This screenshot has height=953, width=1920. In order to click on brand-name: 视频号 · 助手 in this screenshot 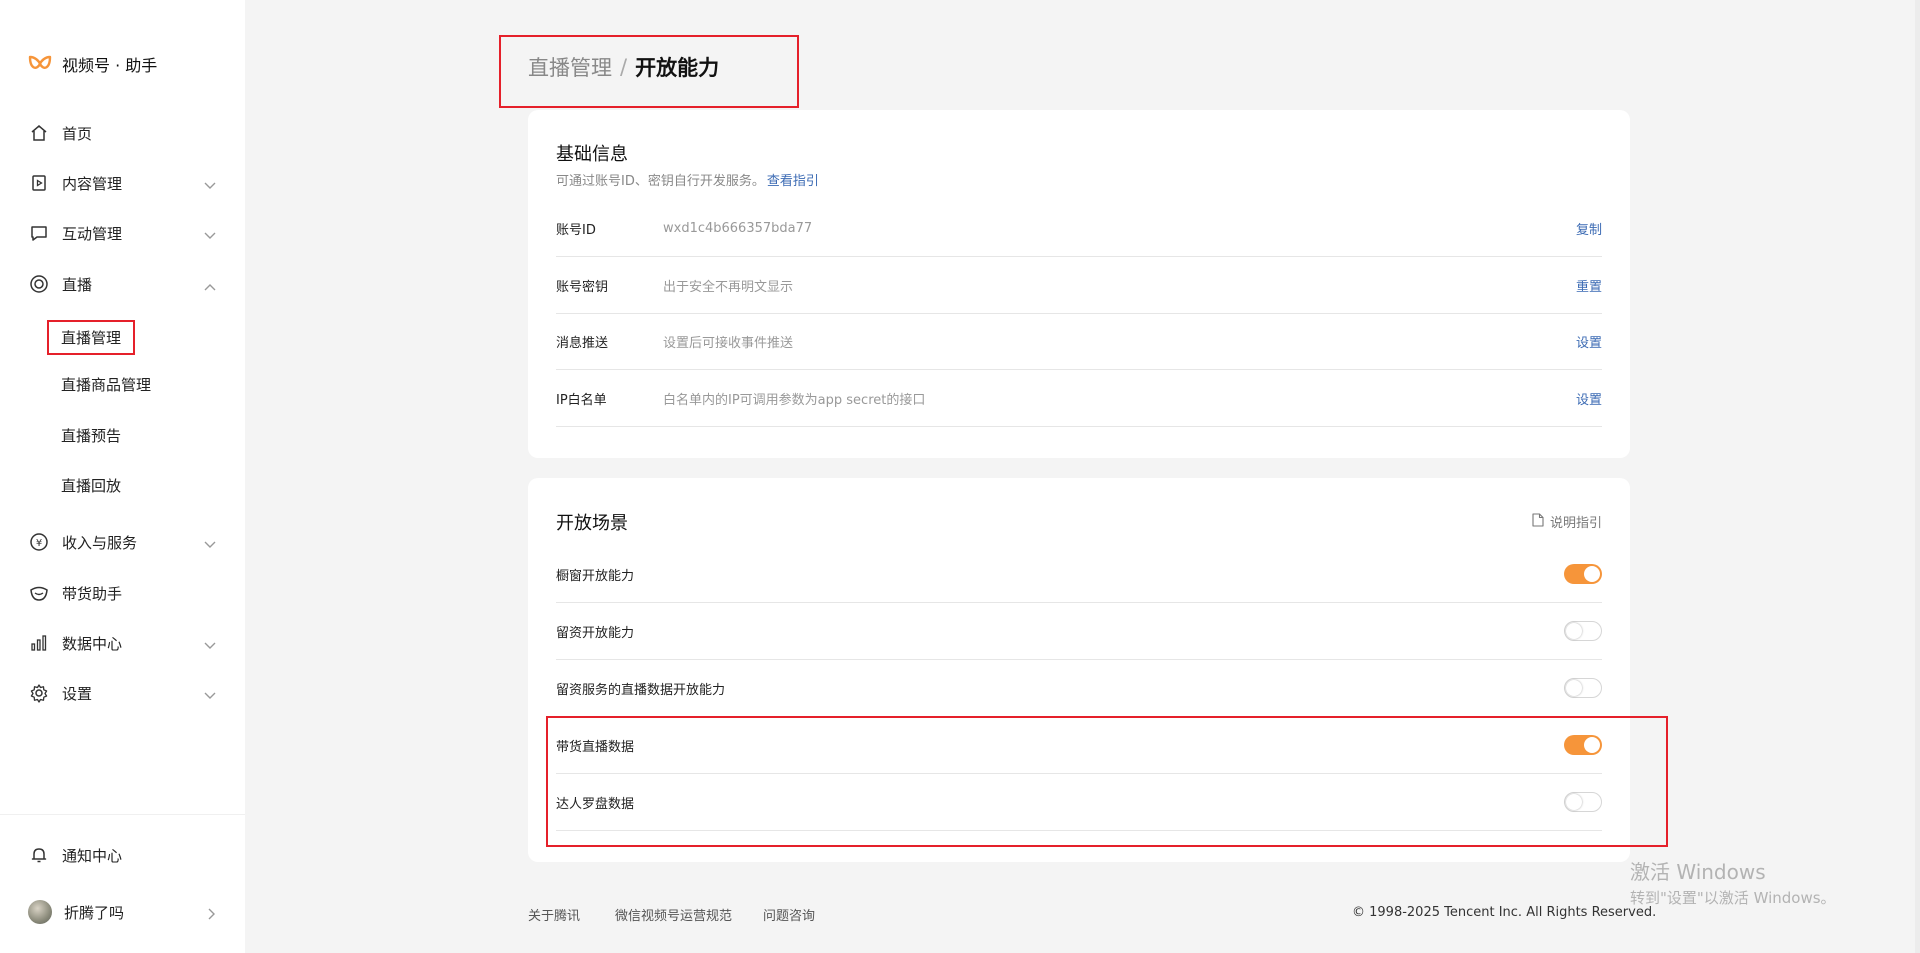, I will do `click(110, 65)`.